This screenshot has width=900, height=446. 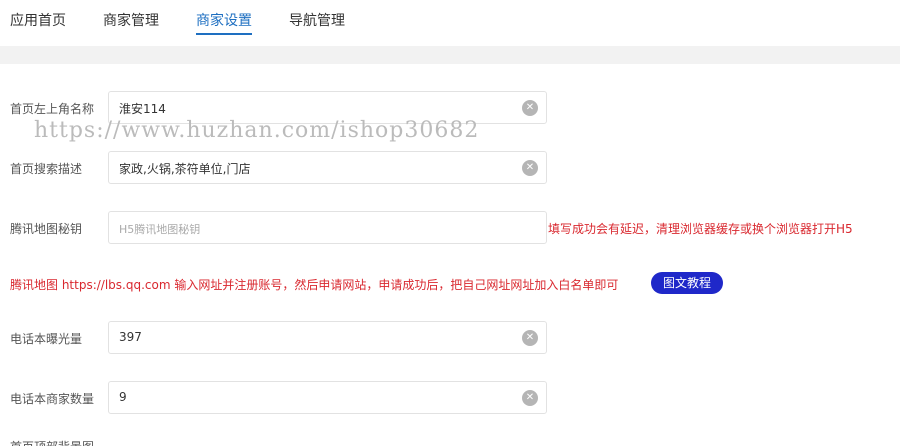 What do you see at coordinates (224, 22) in the screenshot?
I see `tab-merchant-settings: 商家设置` at bounding box center [224, 22].